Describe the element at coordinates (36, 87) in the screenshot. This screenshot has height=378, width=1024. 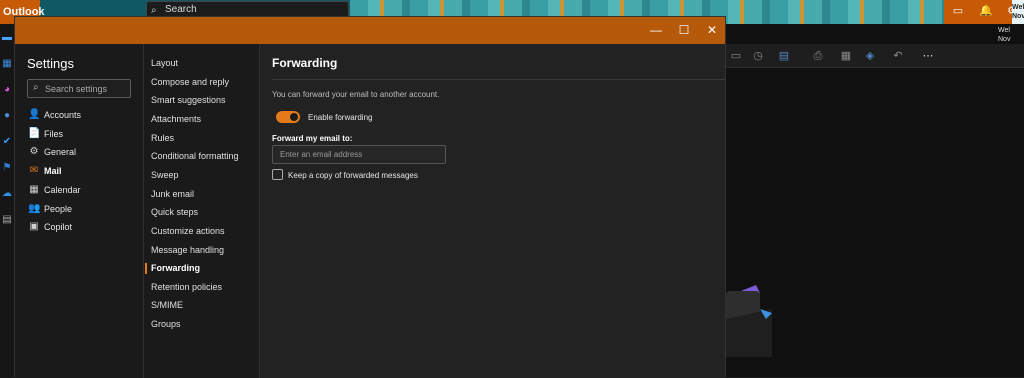
I see `search-icon: ⌕` at that location.